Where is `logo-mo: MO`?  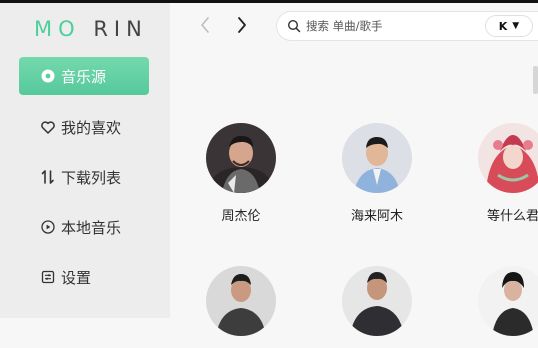 logo-mo: MO is located at coordinates (57, 29).